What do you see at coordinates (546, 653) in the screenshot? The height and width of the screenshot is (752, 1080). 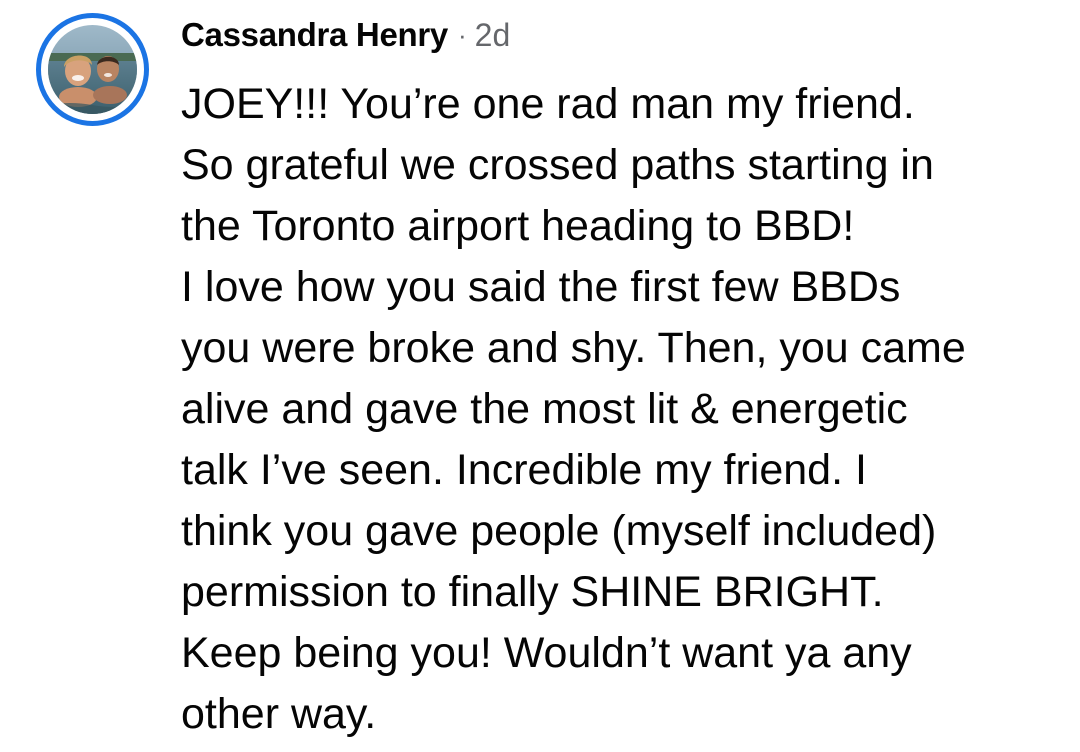 I see `comment-line: Keep being you! Wouldn’t want ya any` at bounding box center [546, 653].